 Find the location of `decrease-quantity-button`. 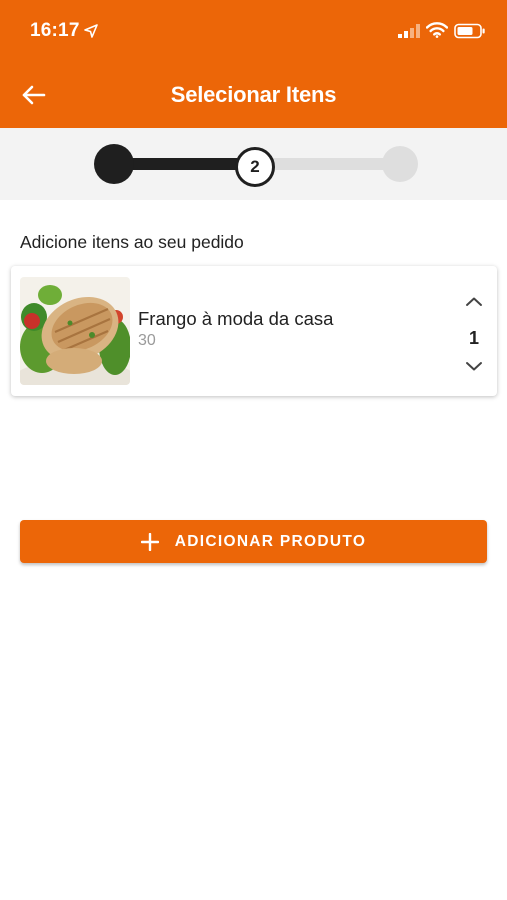

decrease-quantity-button is located at coordinates (474, 366).